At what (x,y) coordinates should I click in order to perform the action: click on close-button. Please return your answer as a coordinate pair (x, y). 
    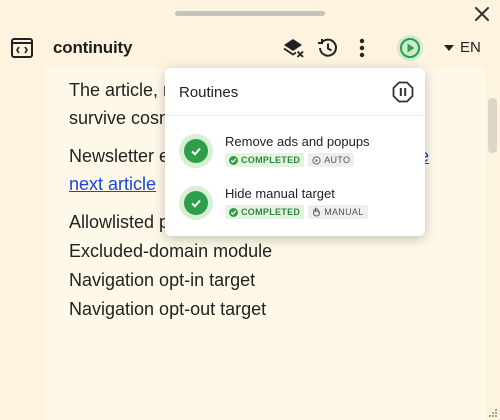
    Looking at the image, I should click on (482, 14).